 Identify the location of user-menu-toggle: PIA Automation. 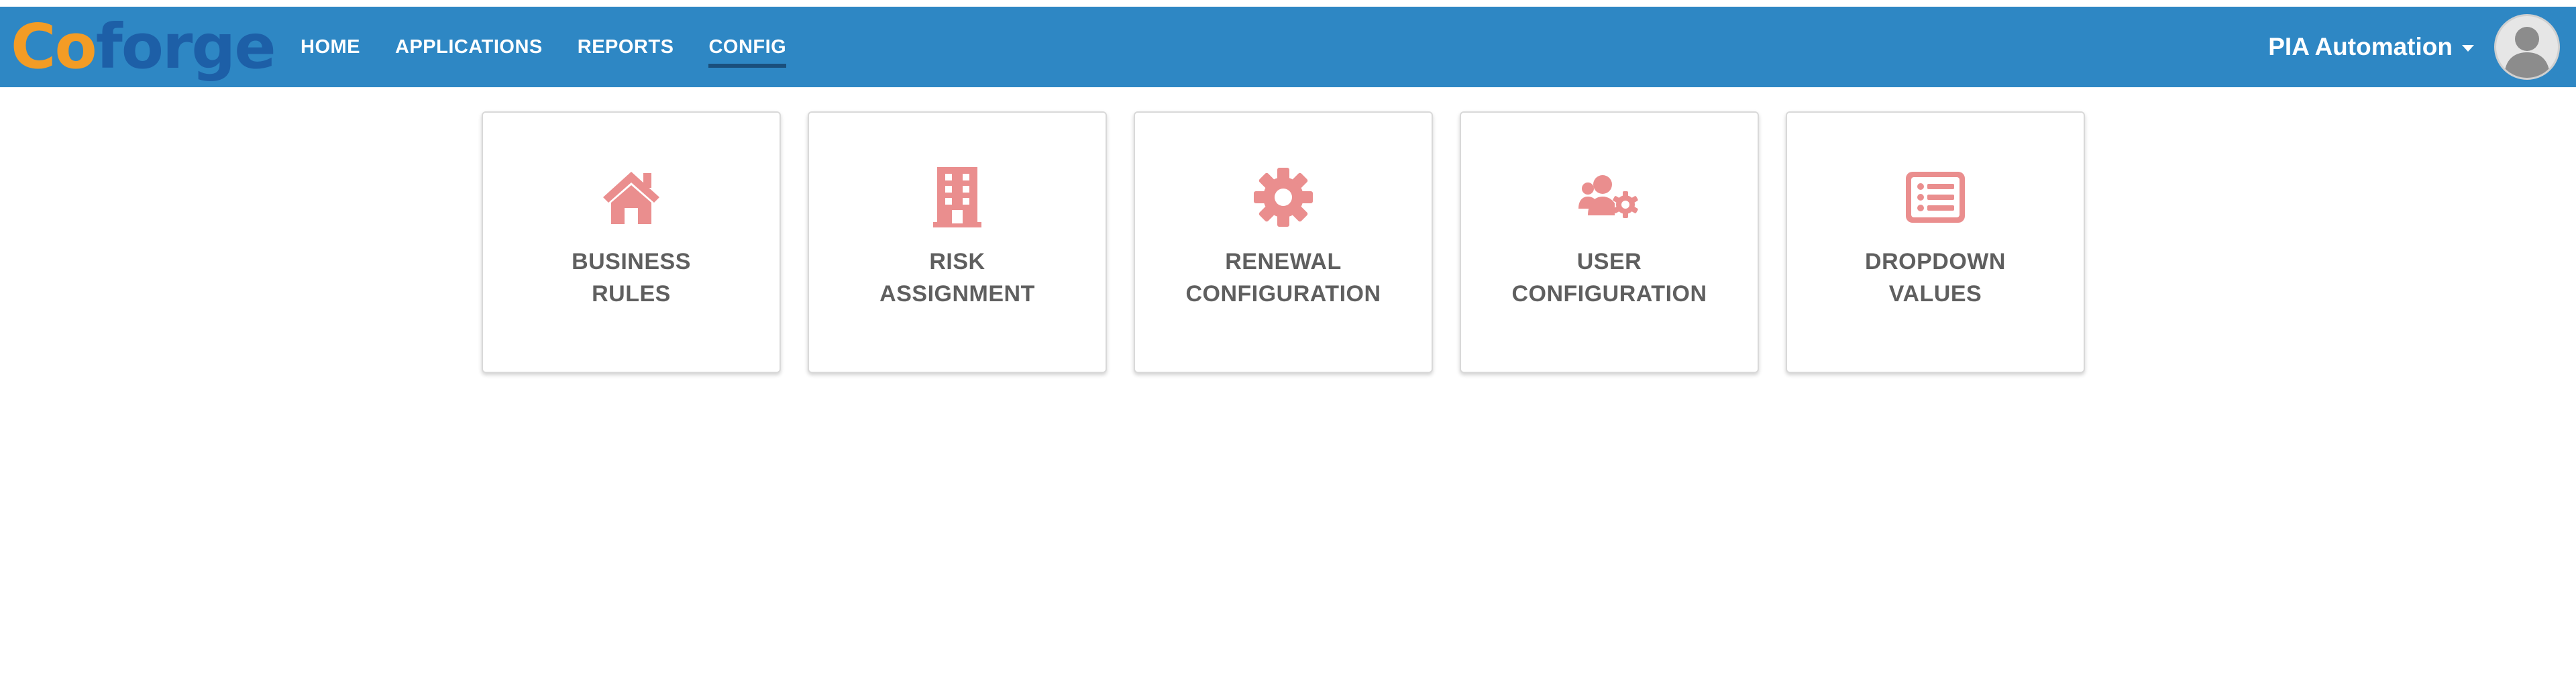
(2371, 47).